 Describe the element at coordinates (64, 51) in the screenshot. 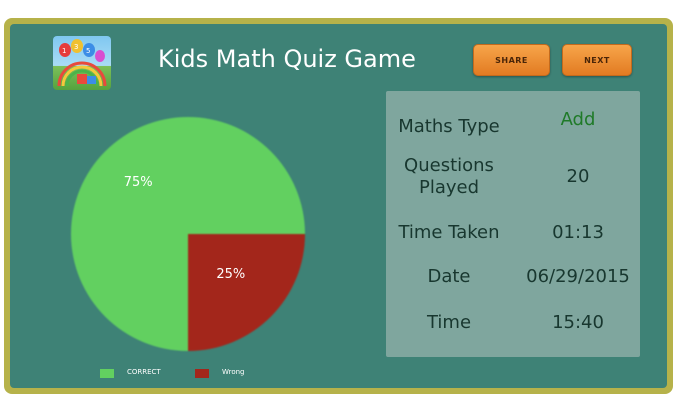

I see `svg-text: 1` at that location.